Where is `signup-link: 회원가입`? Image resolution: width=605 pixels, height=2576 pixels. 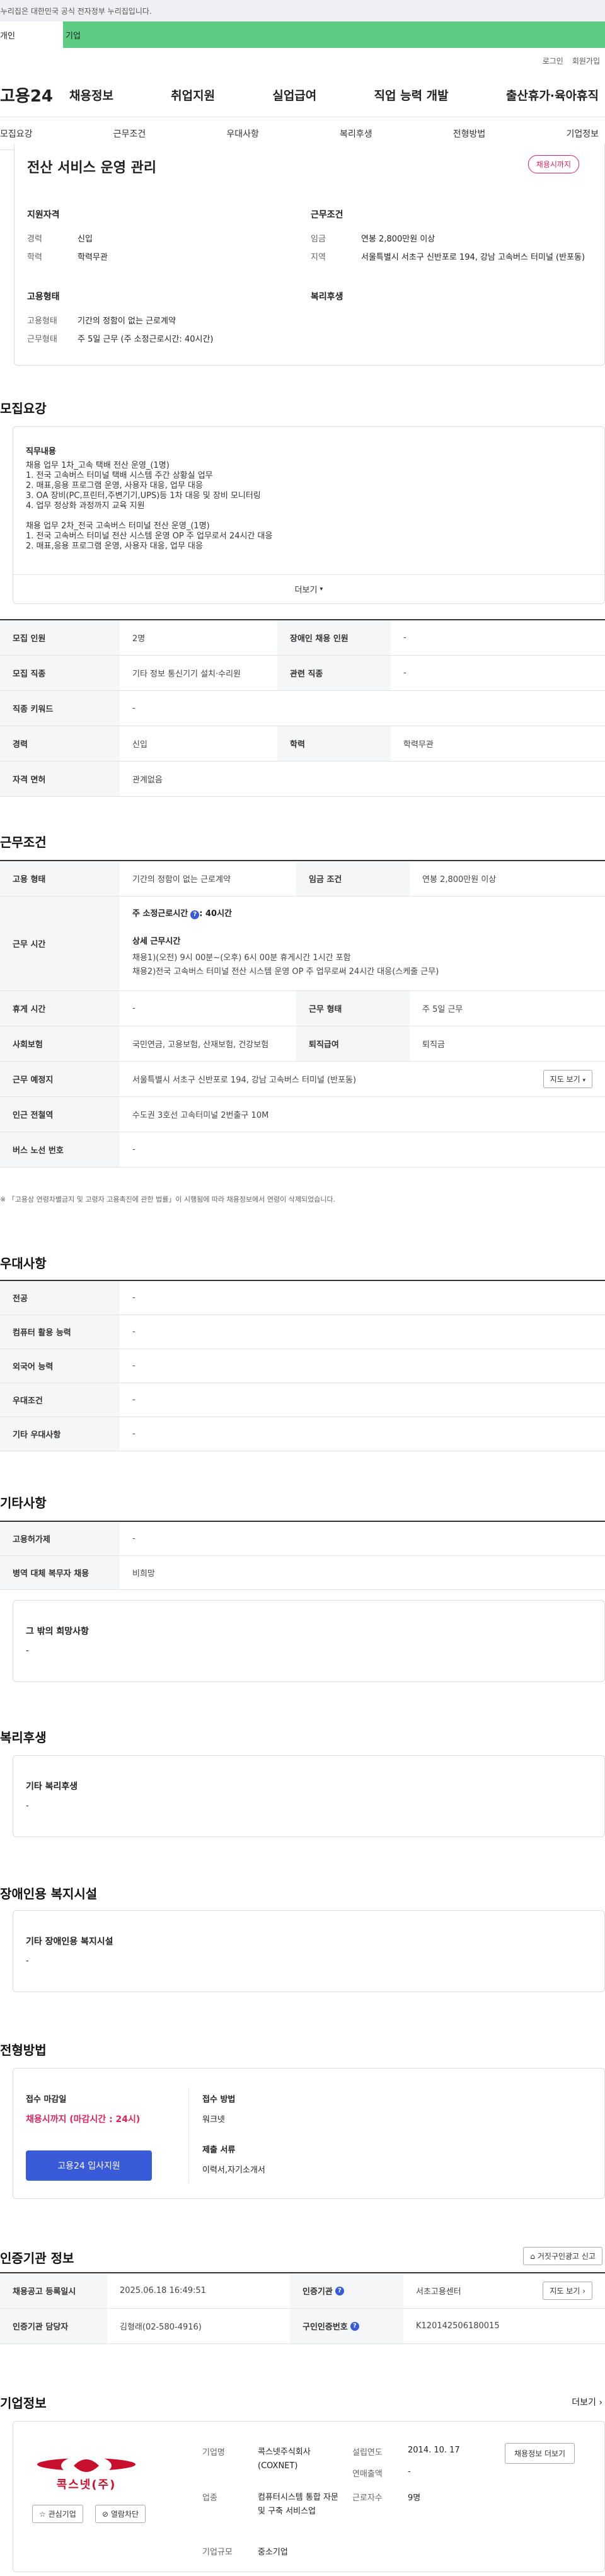 signup-link: 회원가입 is located at coordinates (586, 60).